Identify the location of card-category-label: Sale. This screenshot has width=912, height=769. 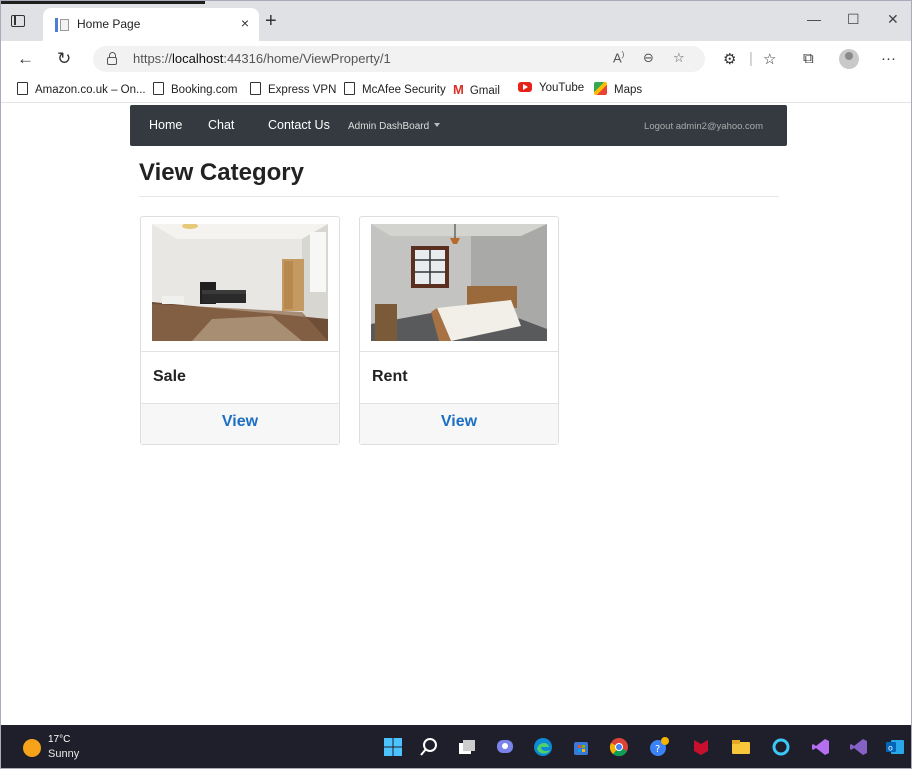
(169, 376).